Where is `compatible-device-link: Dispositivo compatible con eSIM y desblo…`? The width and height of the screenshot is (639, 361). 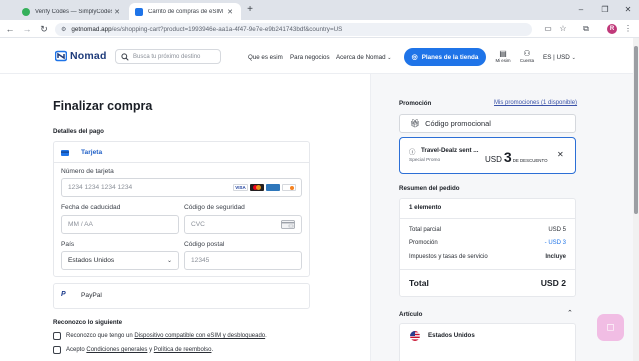
compatible-device-link: Dispositivo compatible con eSIM y desblo… is located at coordinates (199, 336).